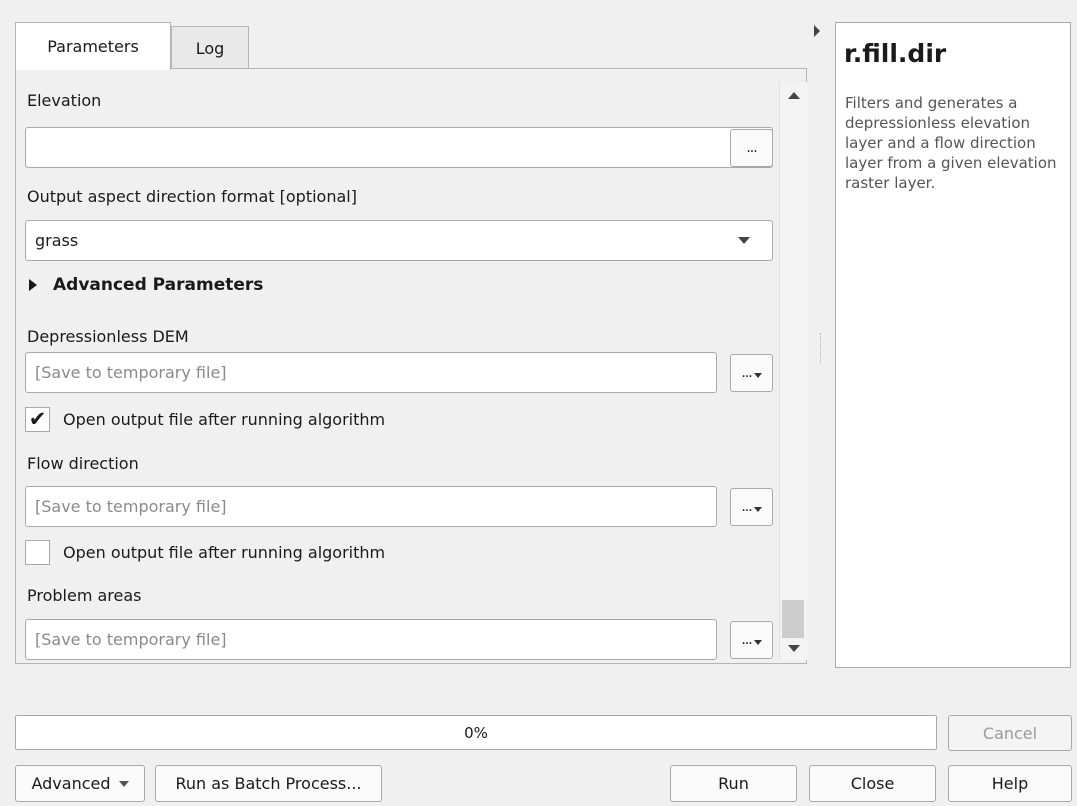 The image size is (1077, 806). I want to click on cancel-label: Cancel, so click(1010, 733).